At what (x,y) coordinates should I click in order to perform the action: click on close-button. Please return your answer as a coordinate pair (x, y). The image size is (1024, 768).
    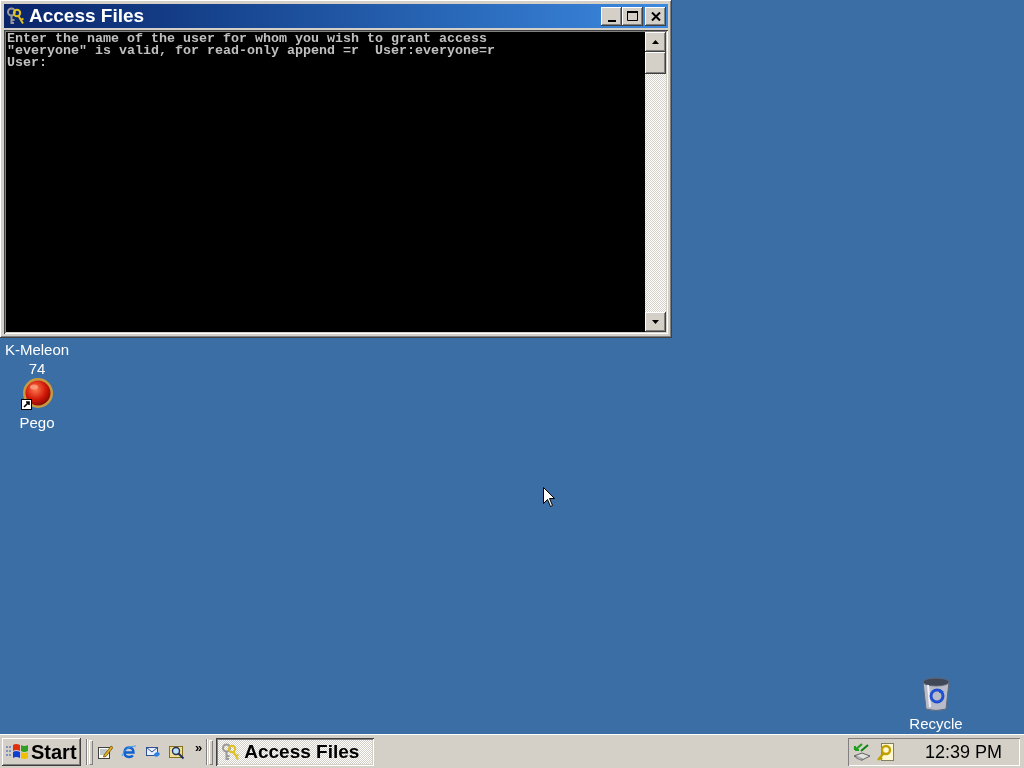
    Looking at the image, I should click on (655, 16).